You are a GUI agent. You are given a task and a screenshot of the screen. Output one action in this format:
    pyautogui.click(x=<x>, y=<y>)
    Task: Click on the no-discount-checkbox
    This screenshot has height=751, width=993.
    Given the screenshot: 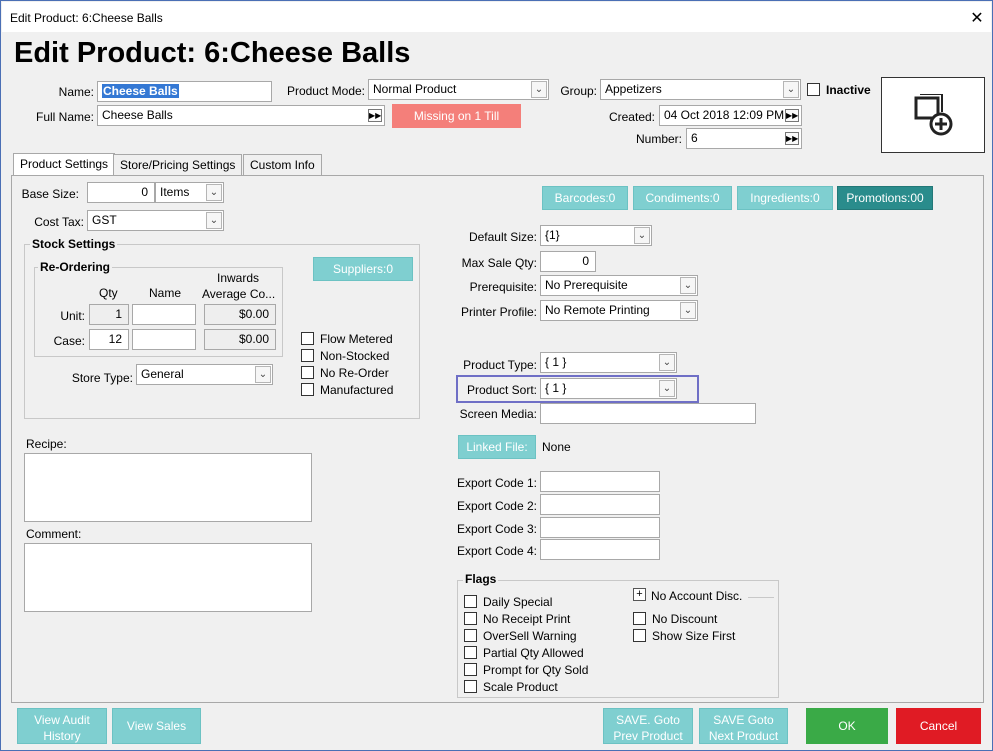 What is the action you would take?
    pyautogui.click(x=639, y=618)
    